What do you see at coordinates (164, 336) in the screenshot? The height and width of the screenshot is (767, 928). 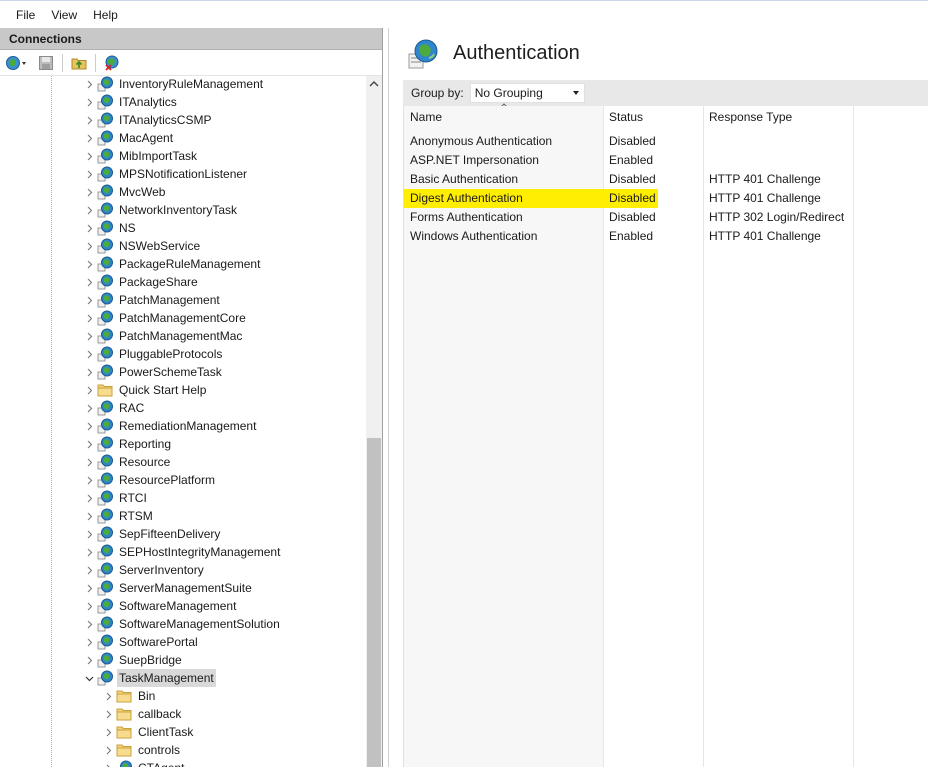 I see `tree-item: PatchManagementMac` at bounding box center [164, 336].